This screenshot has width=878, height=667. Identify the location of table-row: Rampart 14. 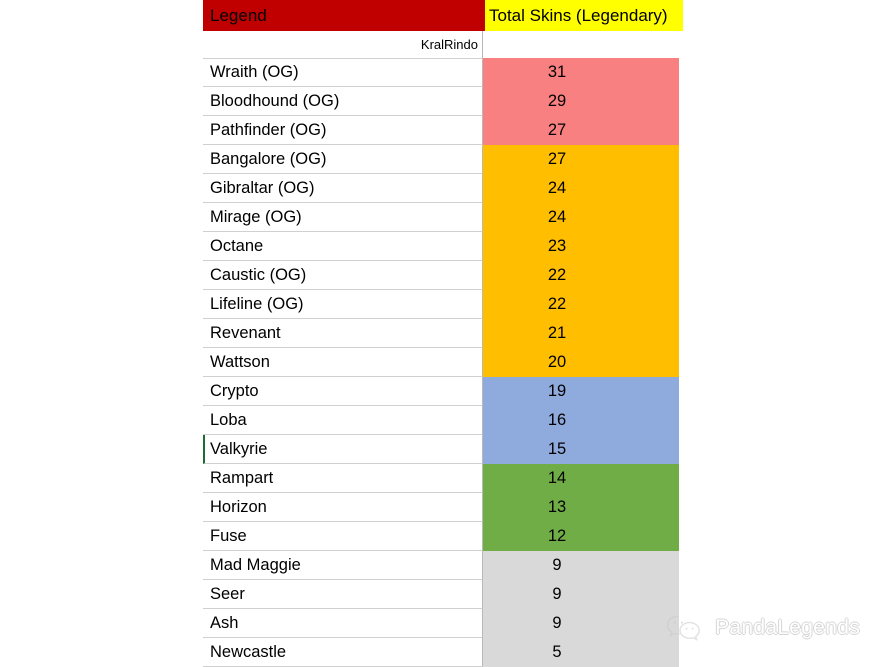
(443, 478).